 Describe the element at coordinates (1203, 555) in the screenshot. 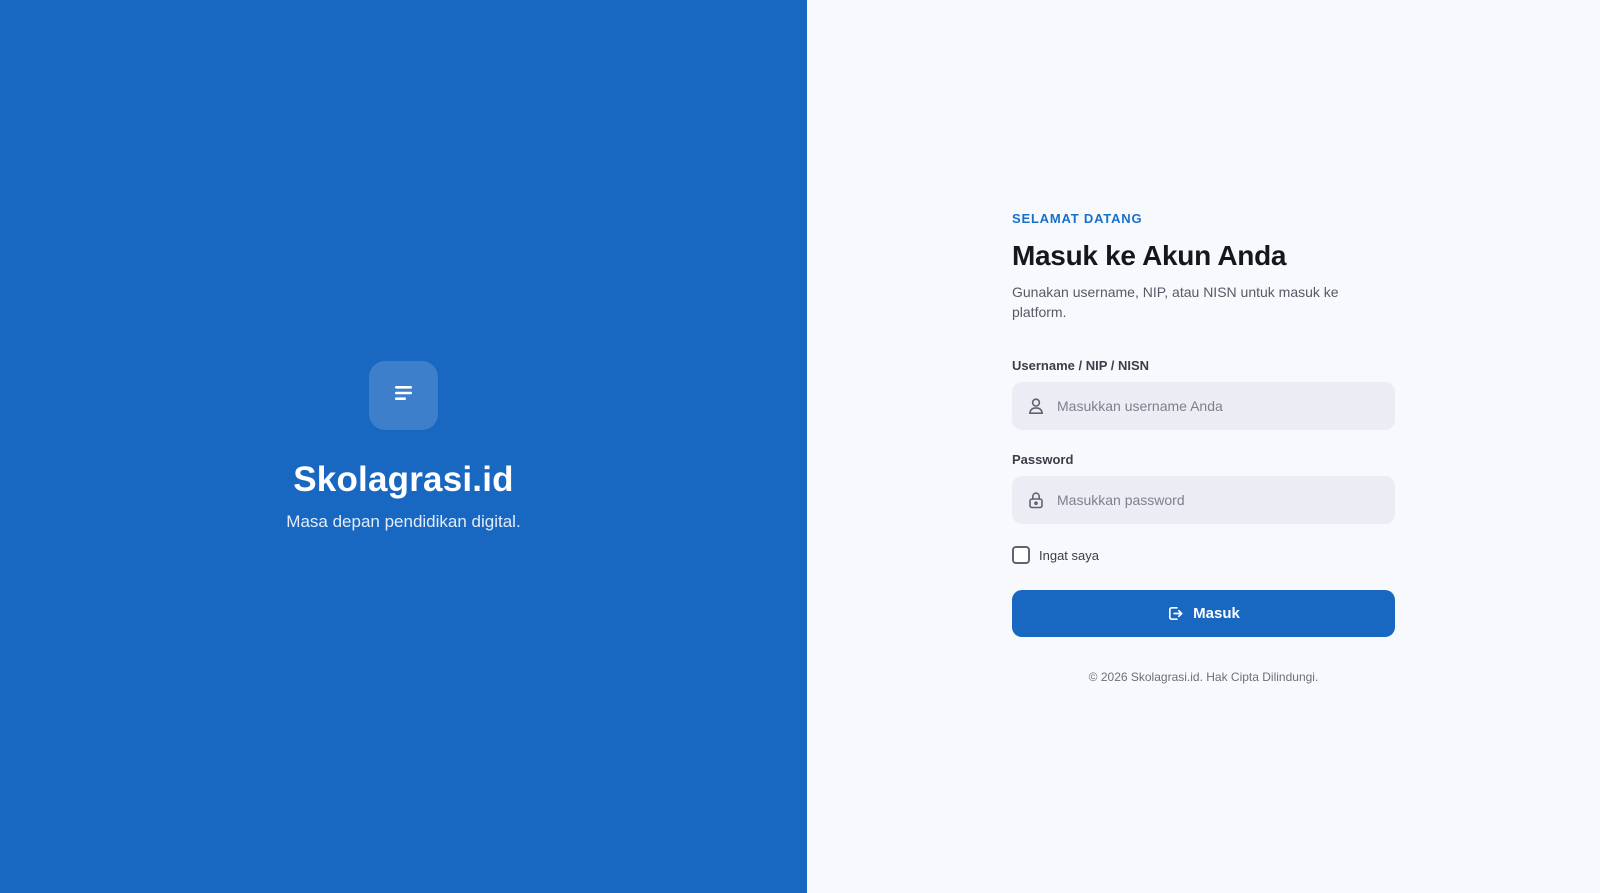

I see `remember-row: Ingat saya` at that location.